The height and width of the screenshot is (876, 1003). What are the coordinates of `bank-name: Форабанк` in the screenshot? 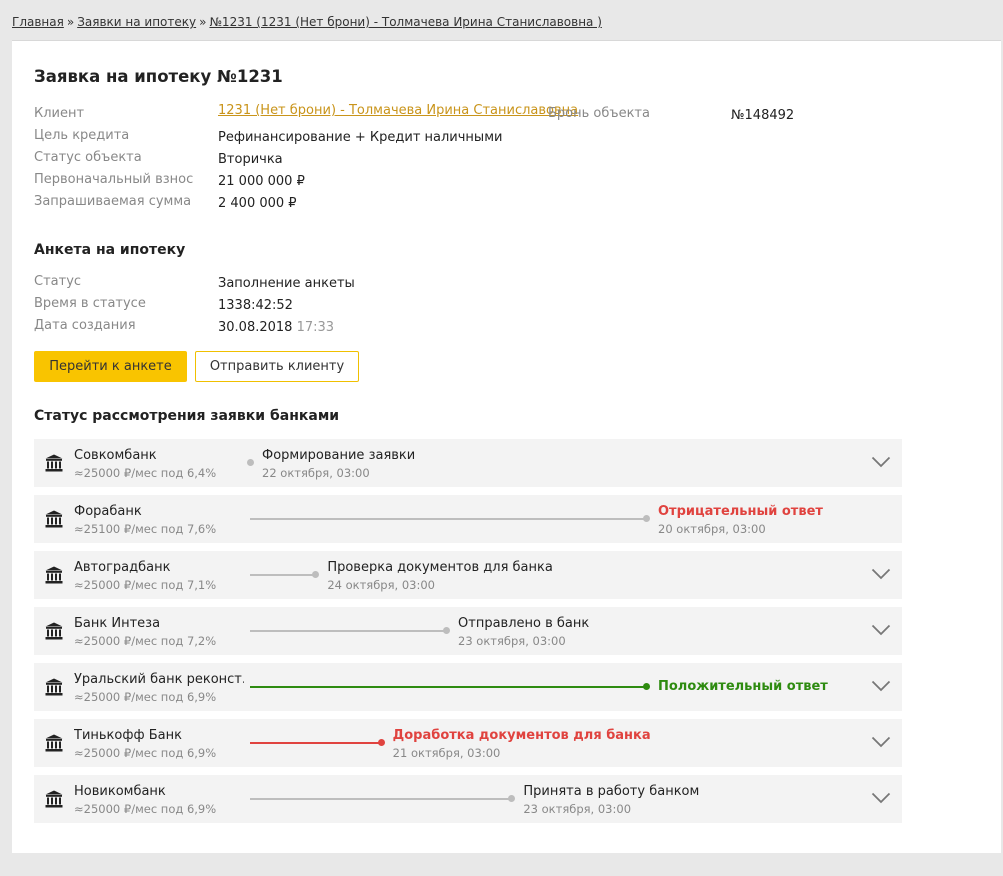 It's located at (108, 511).